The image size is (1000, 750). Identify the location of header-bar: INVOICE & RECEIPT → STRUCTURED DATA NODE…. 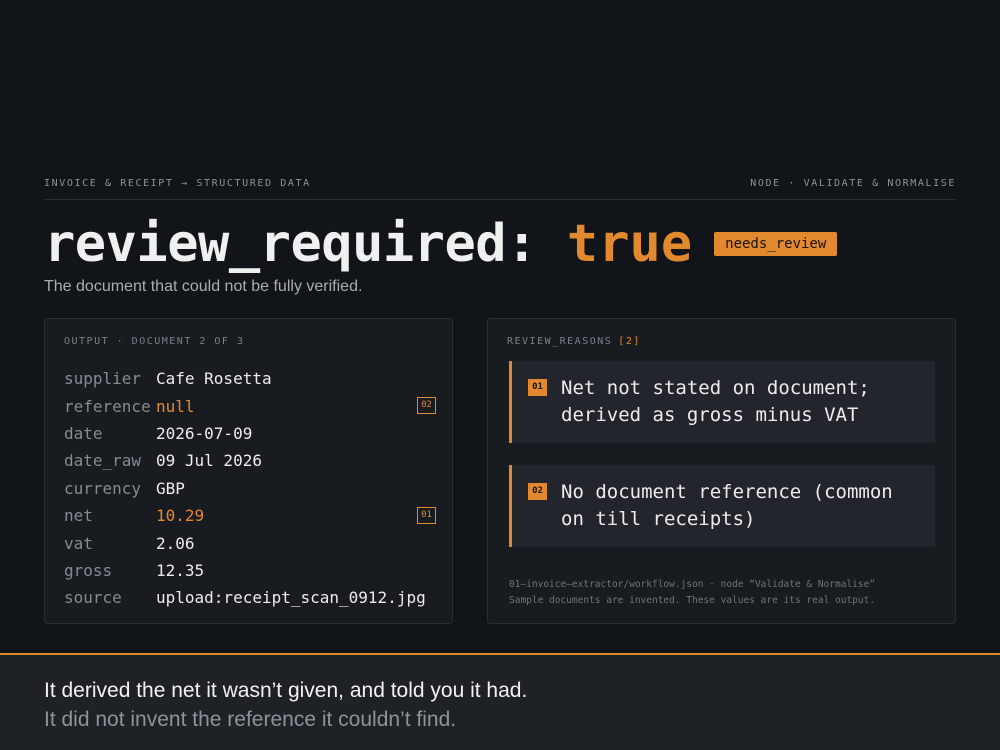
(500, 189).